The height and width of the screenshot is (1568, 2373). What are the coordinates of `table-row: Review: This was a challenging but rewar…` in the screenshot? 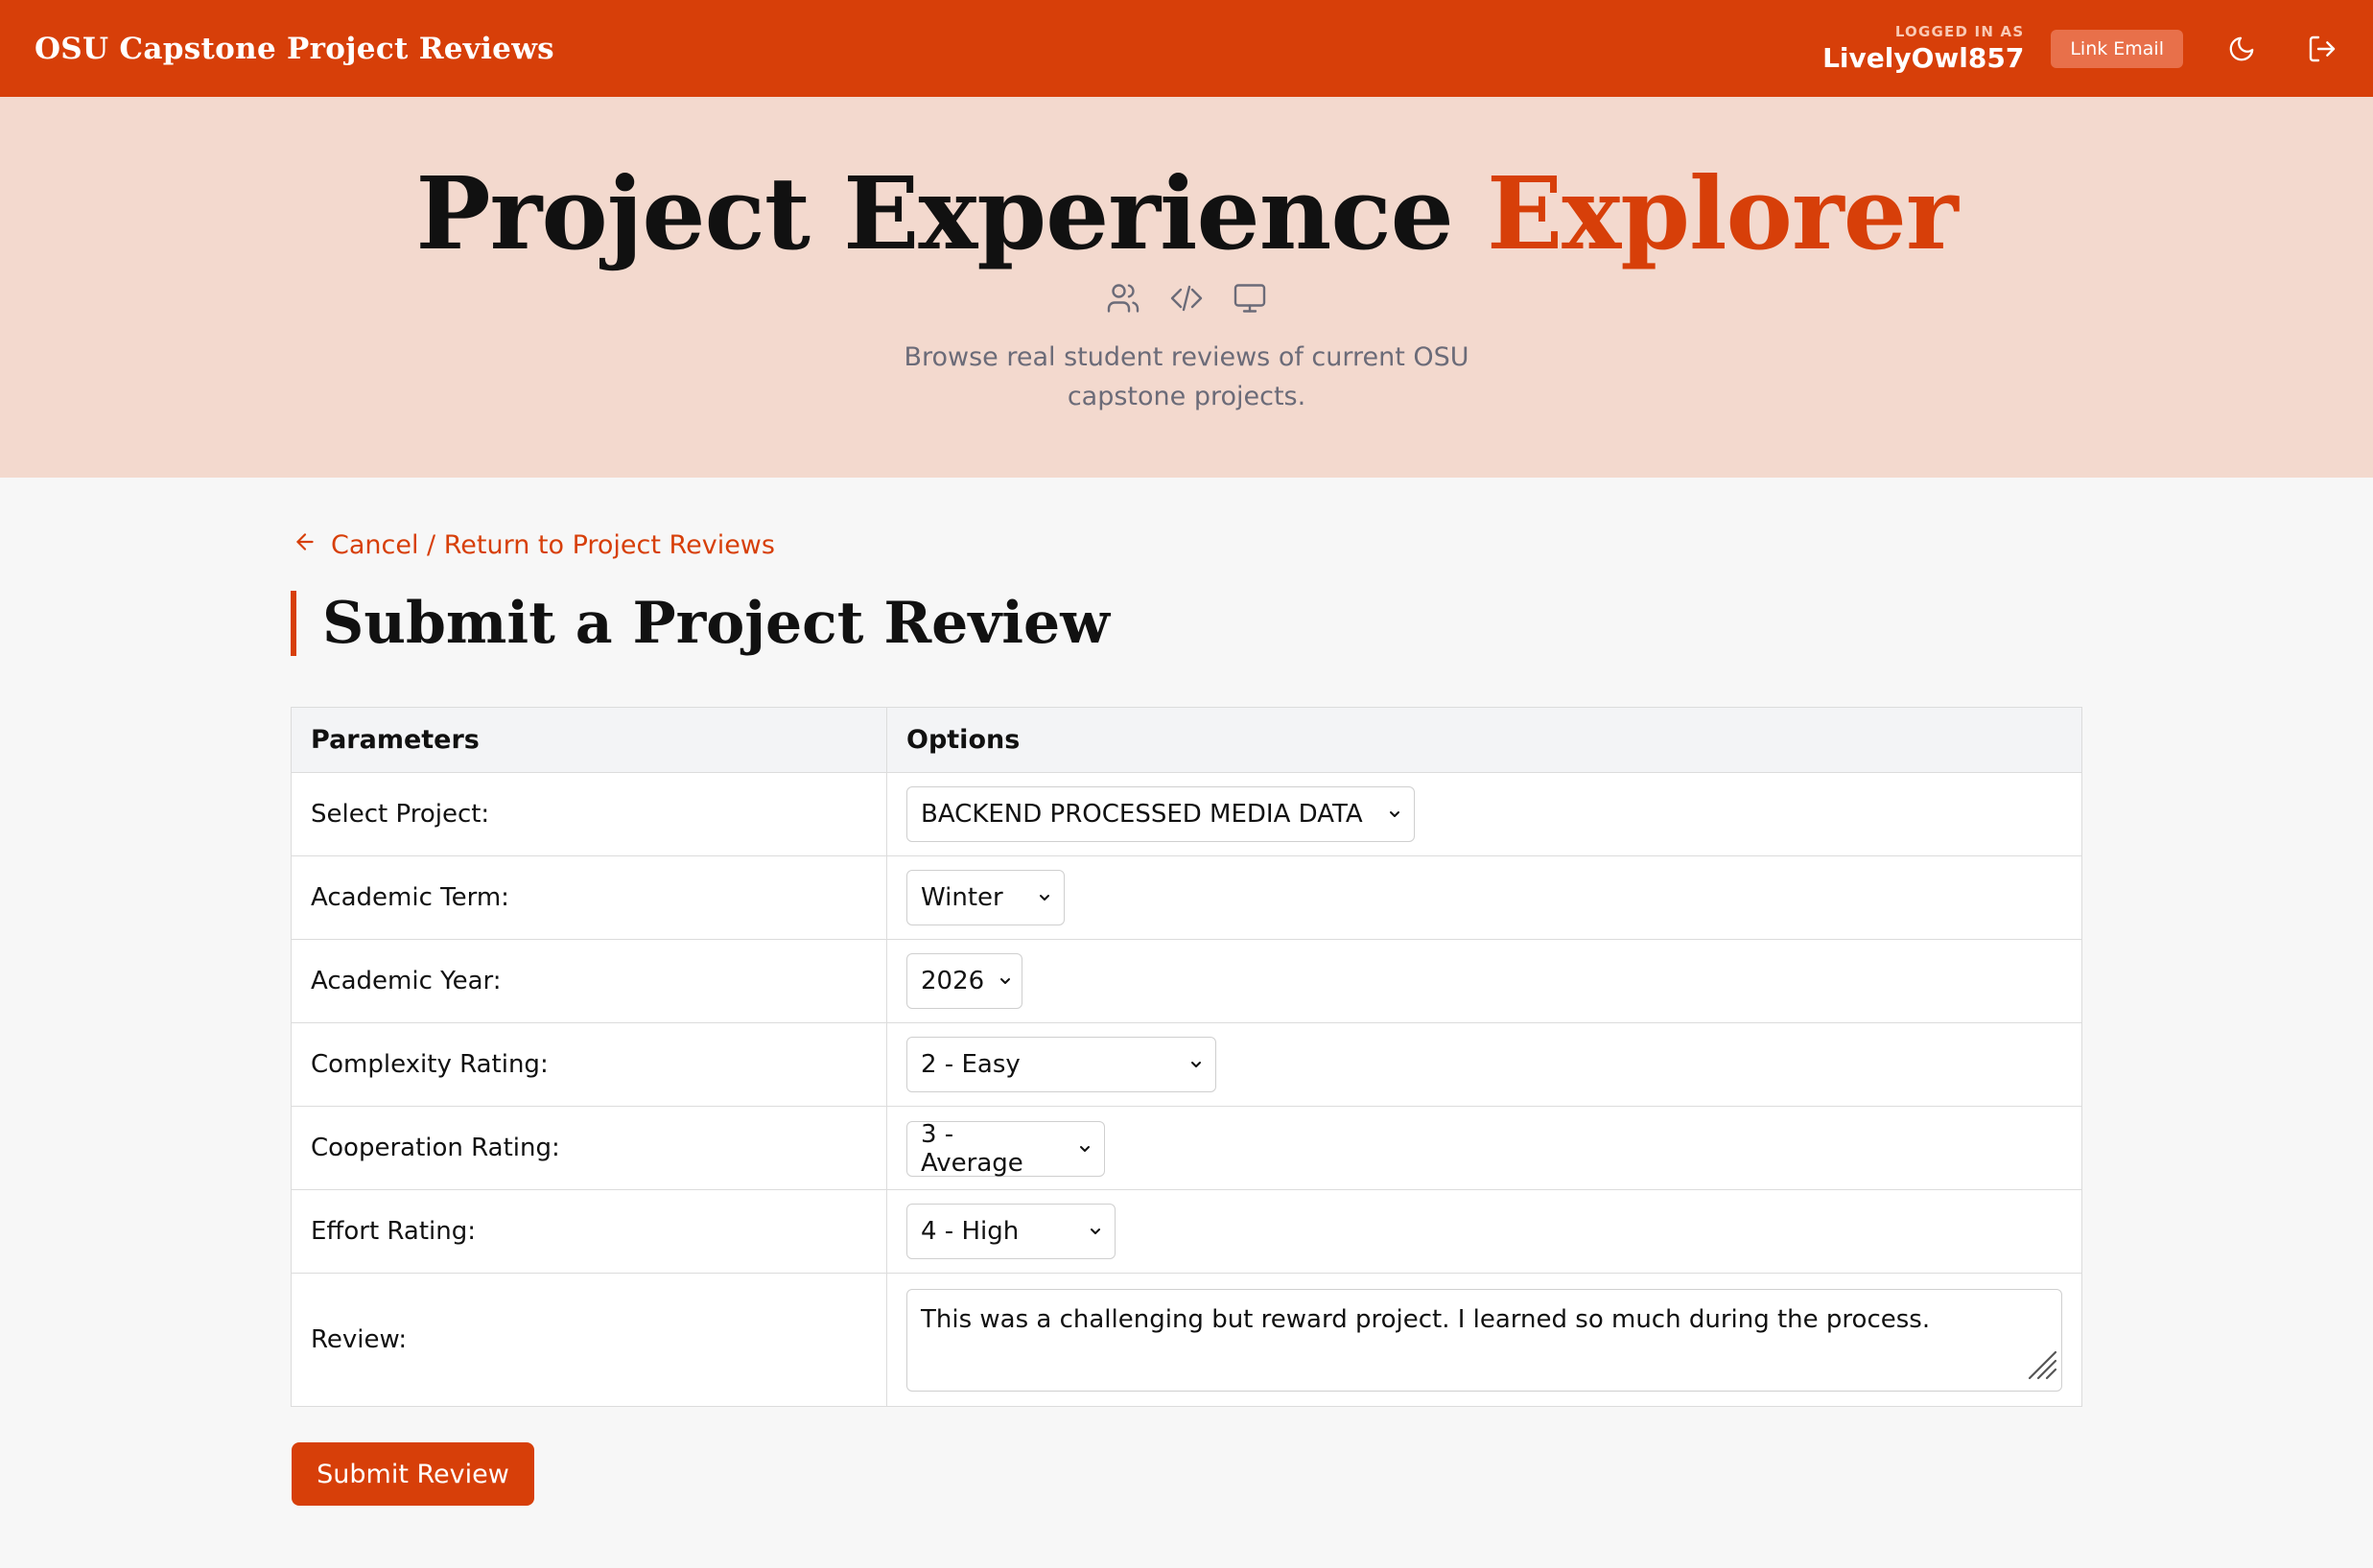 It's located at (1186, 1340).